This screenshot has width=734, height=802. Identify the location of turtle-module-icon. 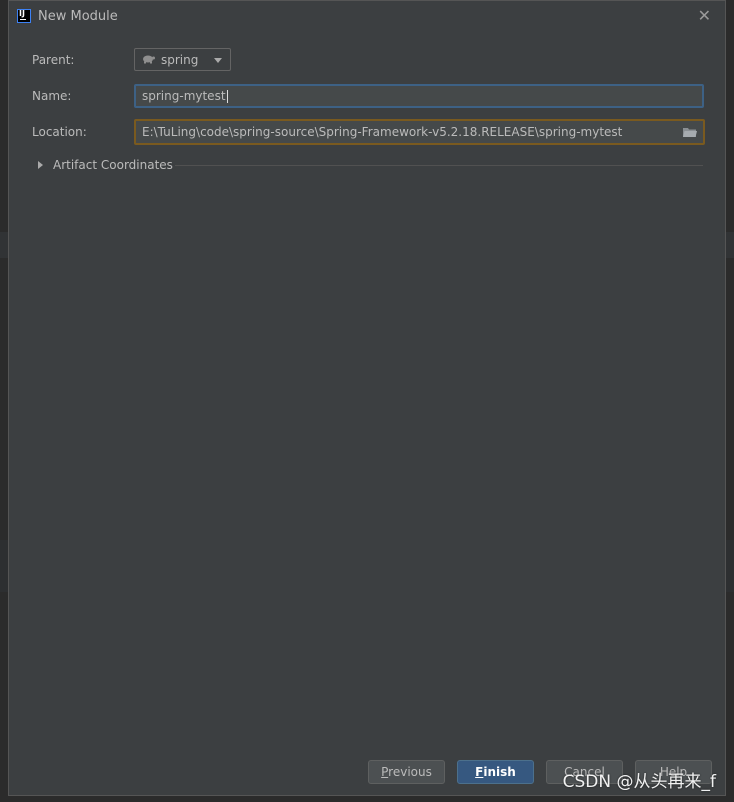
(149, 59).